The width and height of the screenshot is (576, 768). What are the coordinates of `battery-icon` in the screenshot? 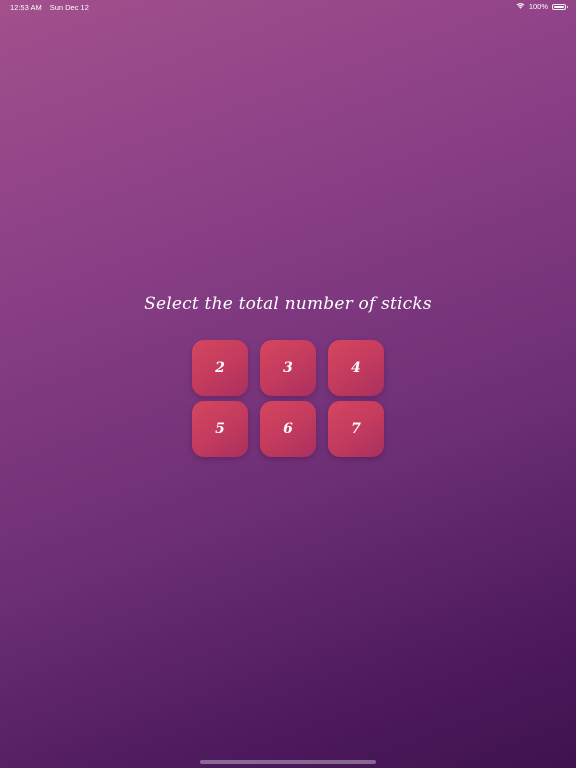 It's located at (560, 6).